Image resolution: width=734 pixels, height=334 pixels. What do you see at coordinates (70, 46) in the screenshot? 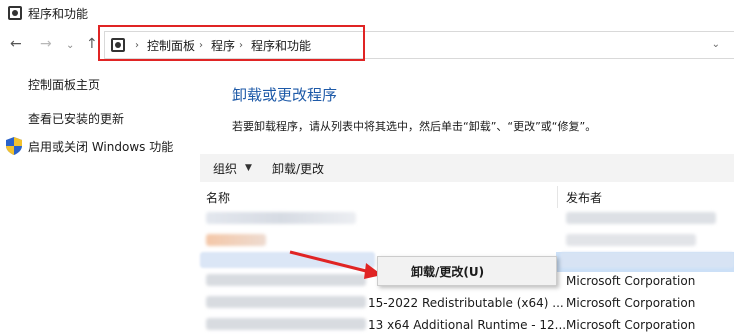
I see `recent-locations-dropdown-icon: ⌄` at bounding box center [70, 46].